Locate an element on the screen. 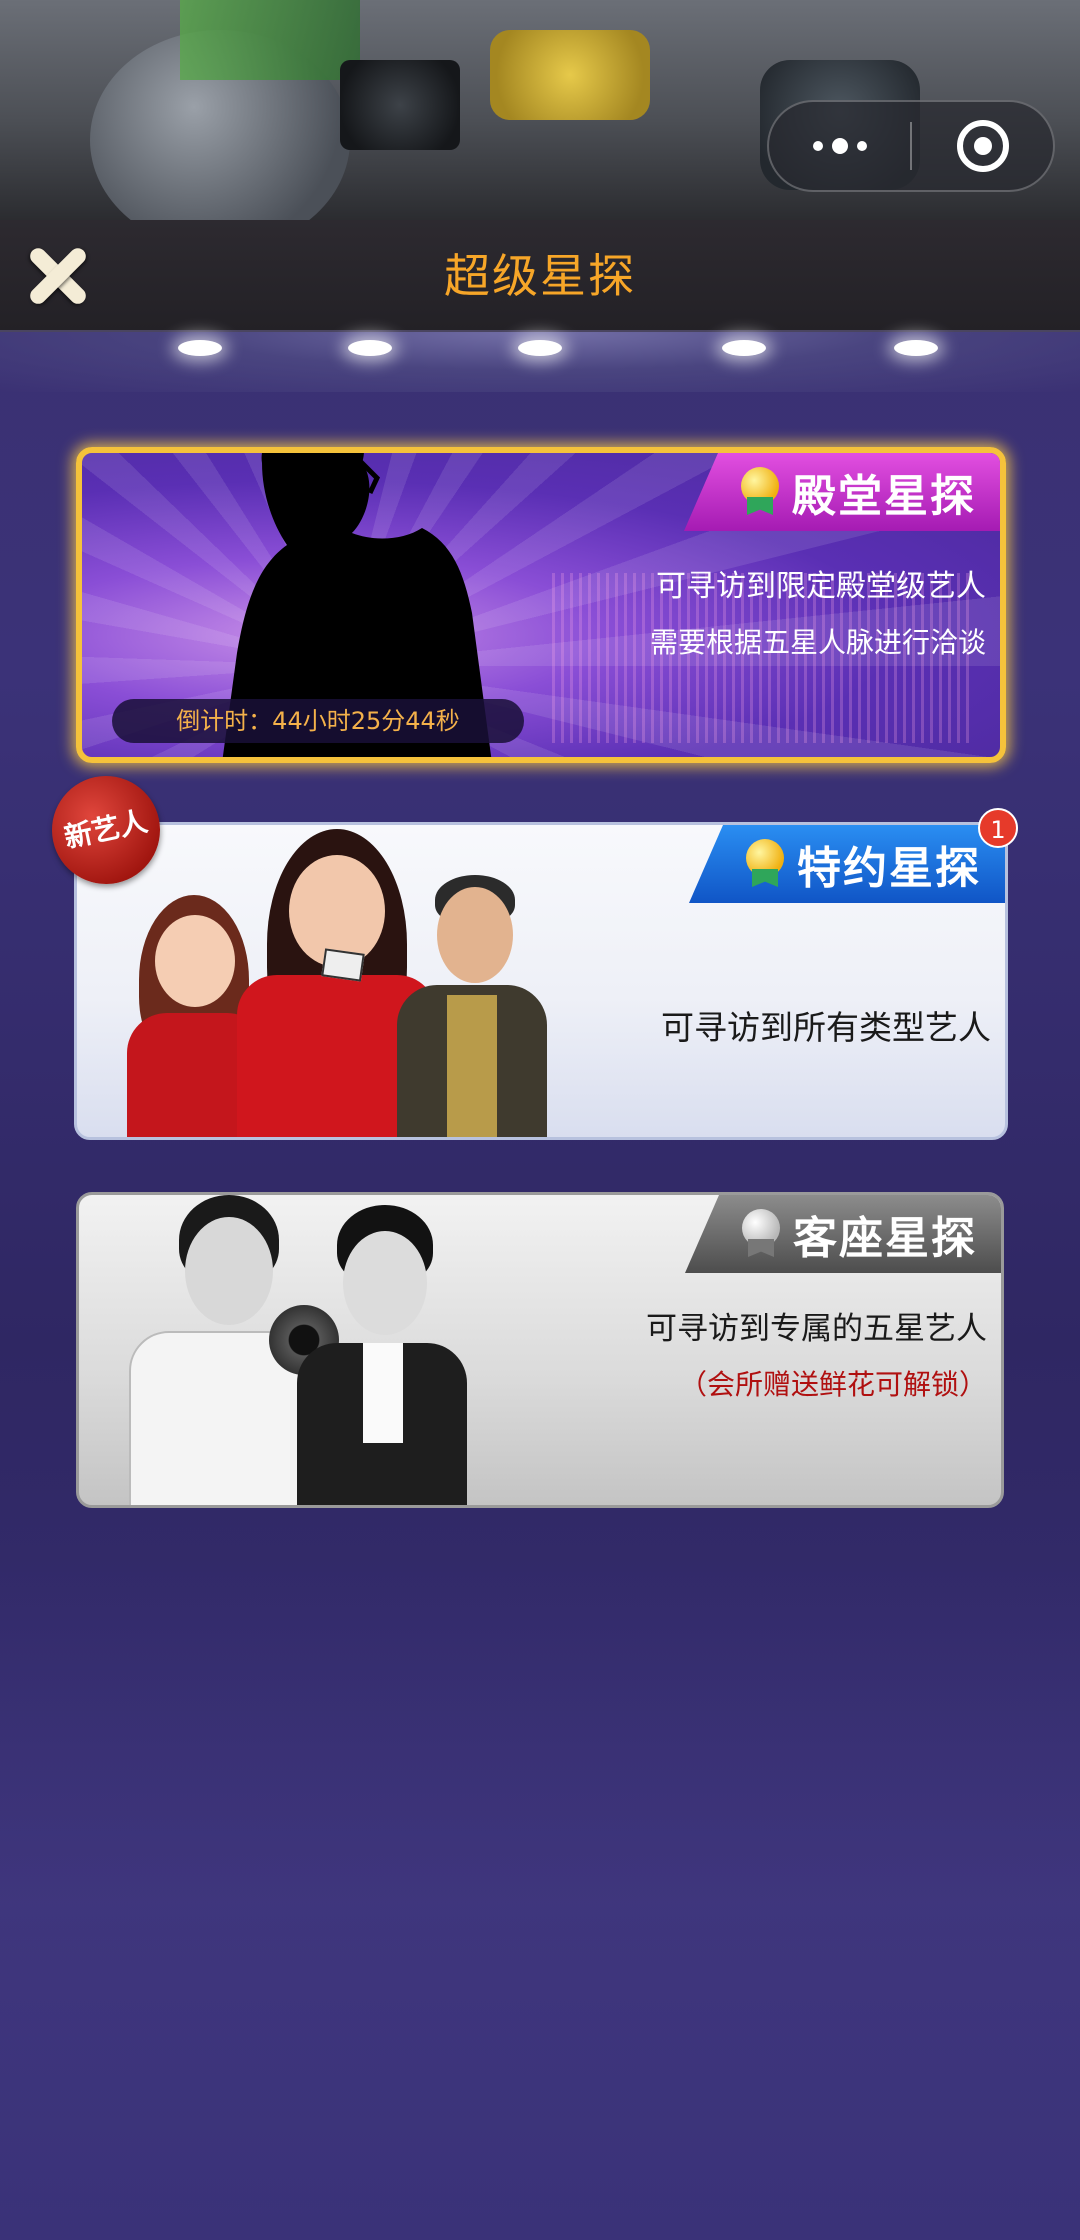  title-bar: 超级星探 is located at coordinates (540, 276).